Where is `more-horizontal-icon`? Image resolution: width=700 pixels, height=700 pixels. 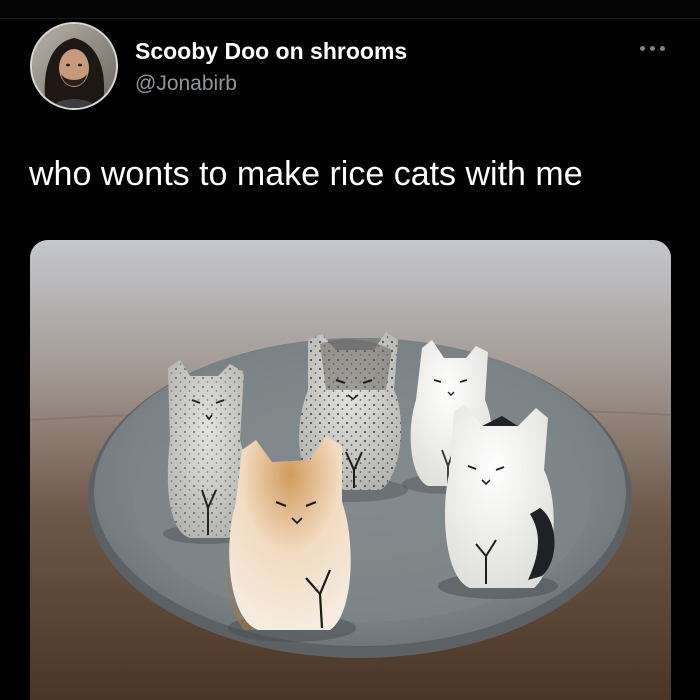
more-horizontal-icon is located at coordinates (652, 48).